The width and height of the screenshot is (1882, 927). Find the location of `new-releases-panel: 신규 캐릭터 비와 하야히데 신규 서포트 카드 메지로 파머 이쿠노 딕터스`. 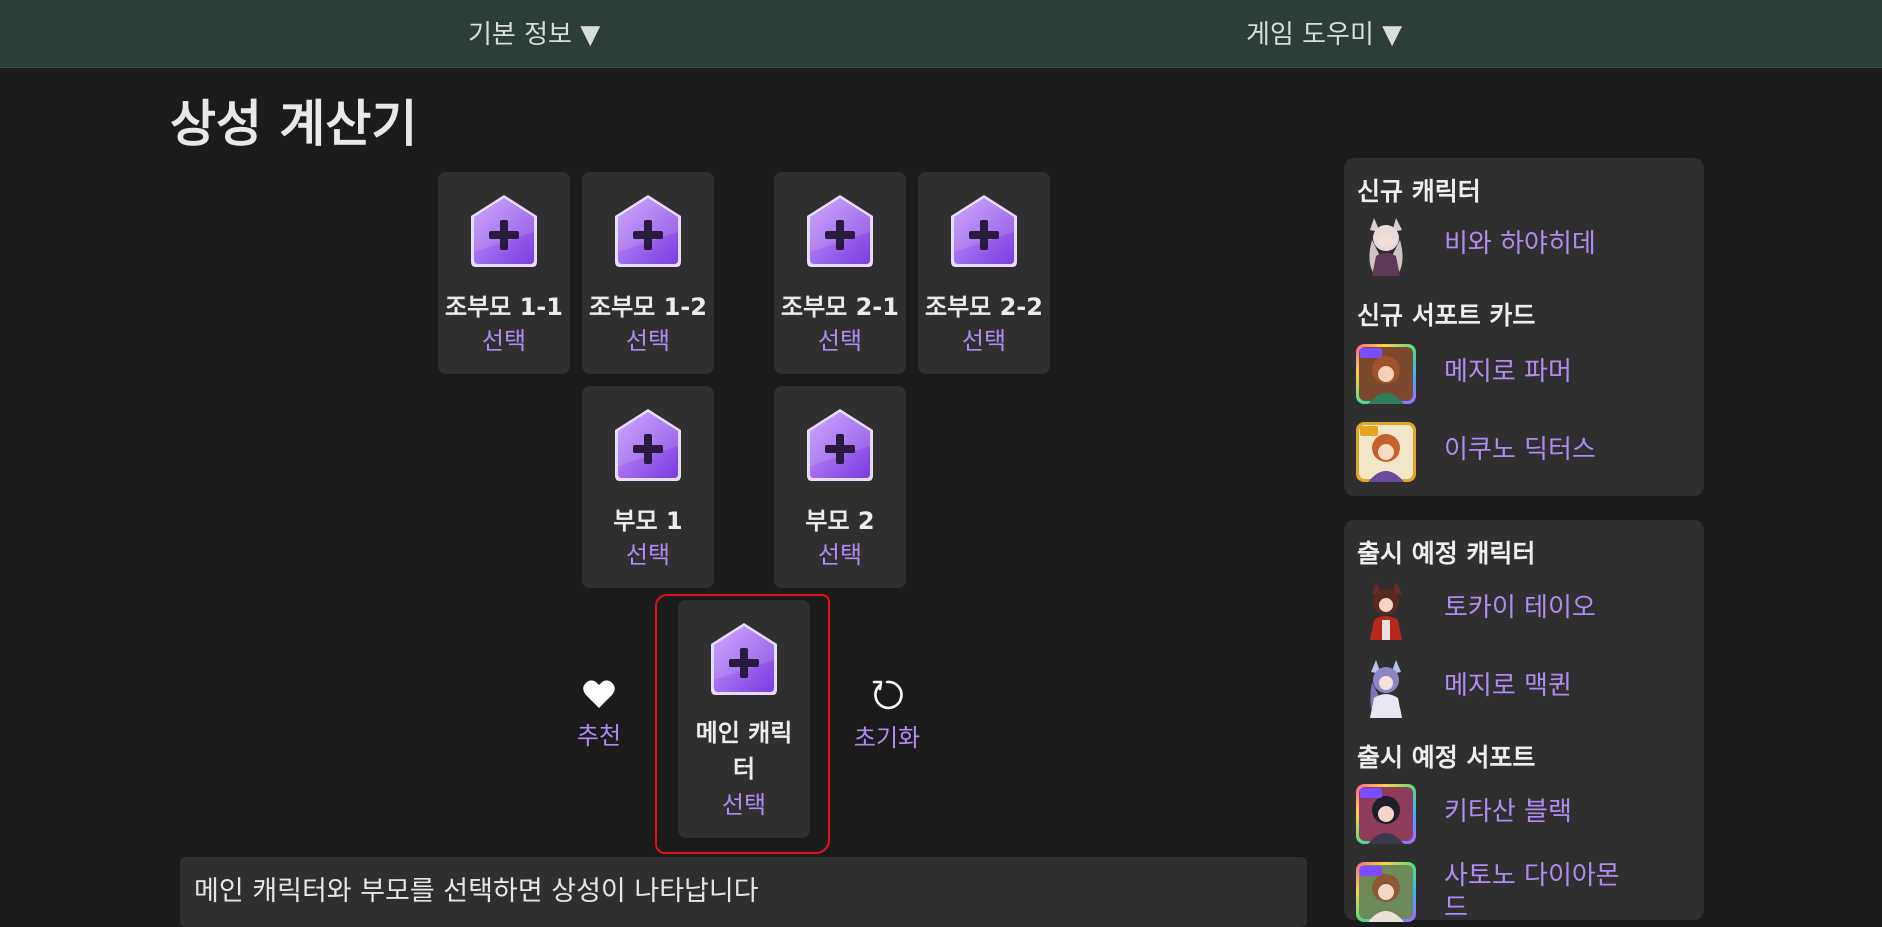

new-releases-panel: 신규 캐릭터 비와 하야히데 신규 서포트 카드 메지로 파머 이쿠노 딕터스 is located at coordinates (1524, 327).